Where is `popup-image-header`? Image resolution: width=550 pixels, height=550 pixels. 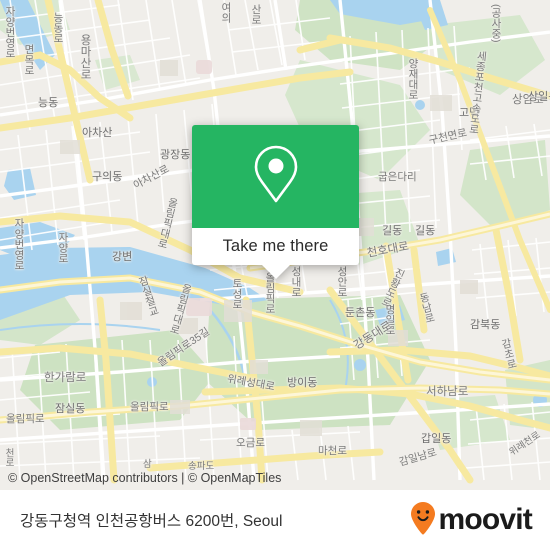 popup-image-header is located at coordinates (275, 176).